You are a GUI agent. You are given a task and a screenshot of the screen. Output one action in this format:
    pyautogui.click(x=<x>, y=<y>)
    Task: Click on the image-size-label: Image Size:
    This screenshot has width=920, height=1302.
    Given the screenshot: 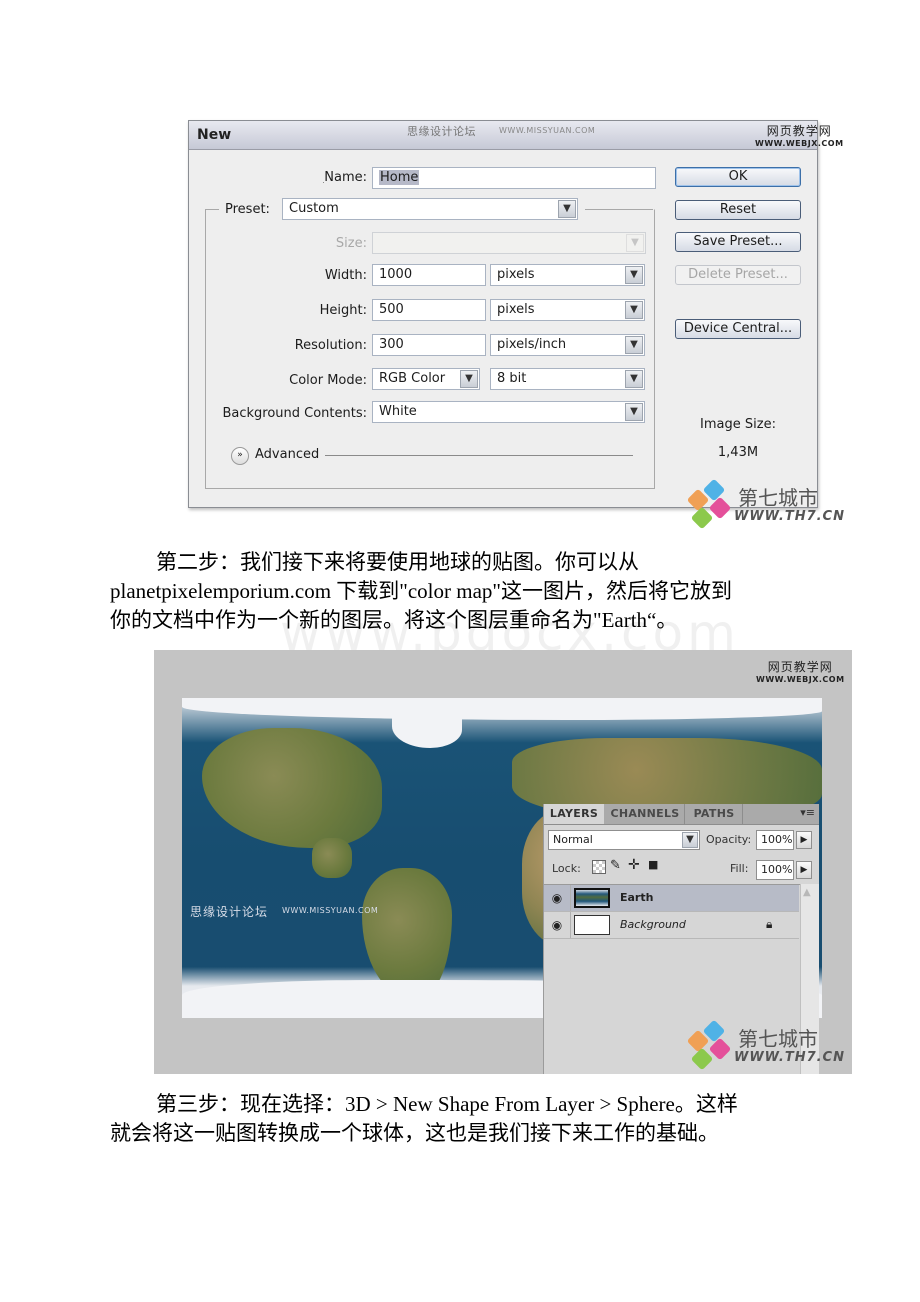 What is the action you would take?
    pyautogui.click(x=738, y=424)
    